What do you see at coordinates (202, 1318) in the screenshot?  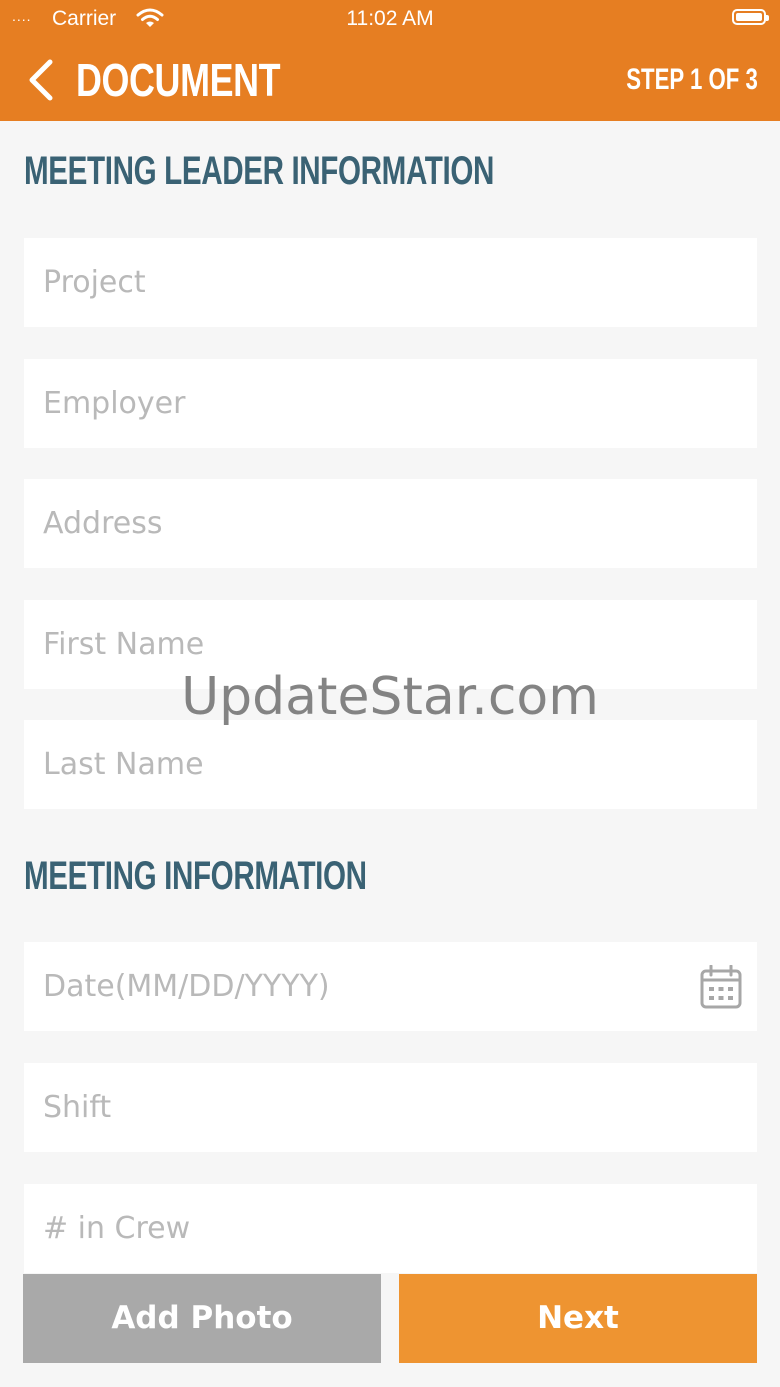 I see `add-photo-button: Add Photo` at bounding box center [202, 1318].